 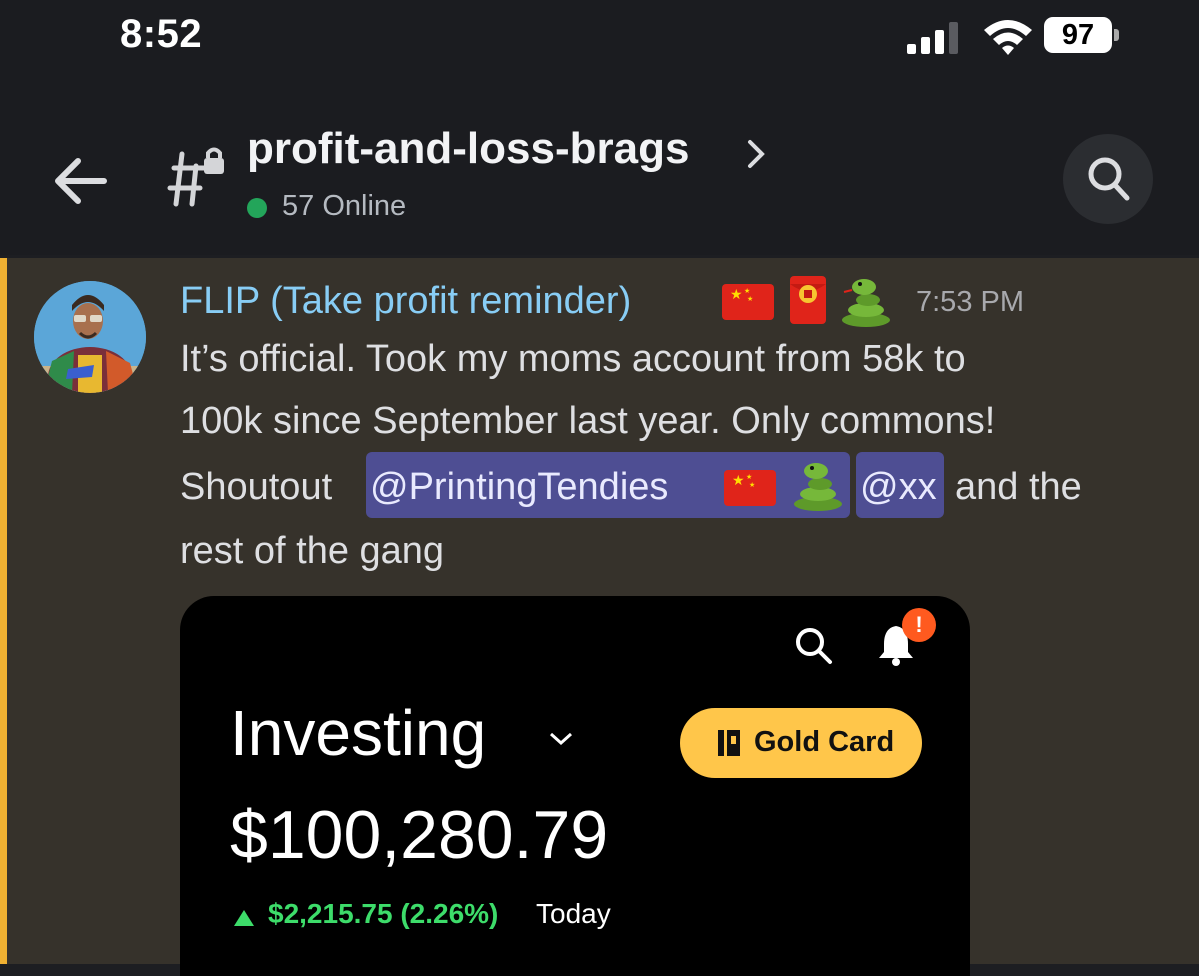 I want to click on avatar, so click(x=90, y=337).